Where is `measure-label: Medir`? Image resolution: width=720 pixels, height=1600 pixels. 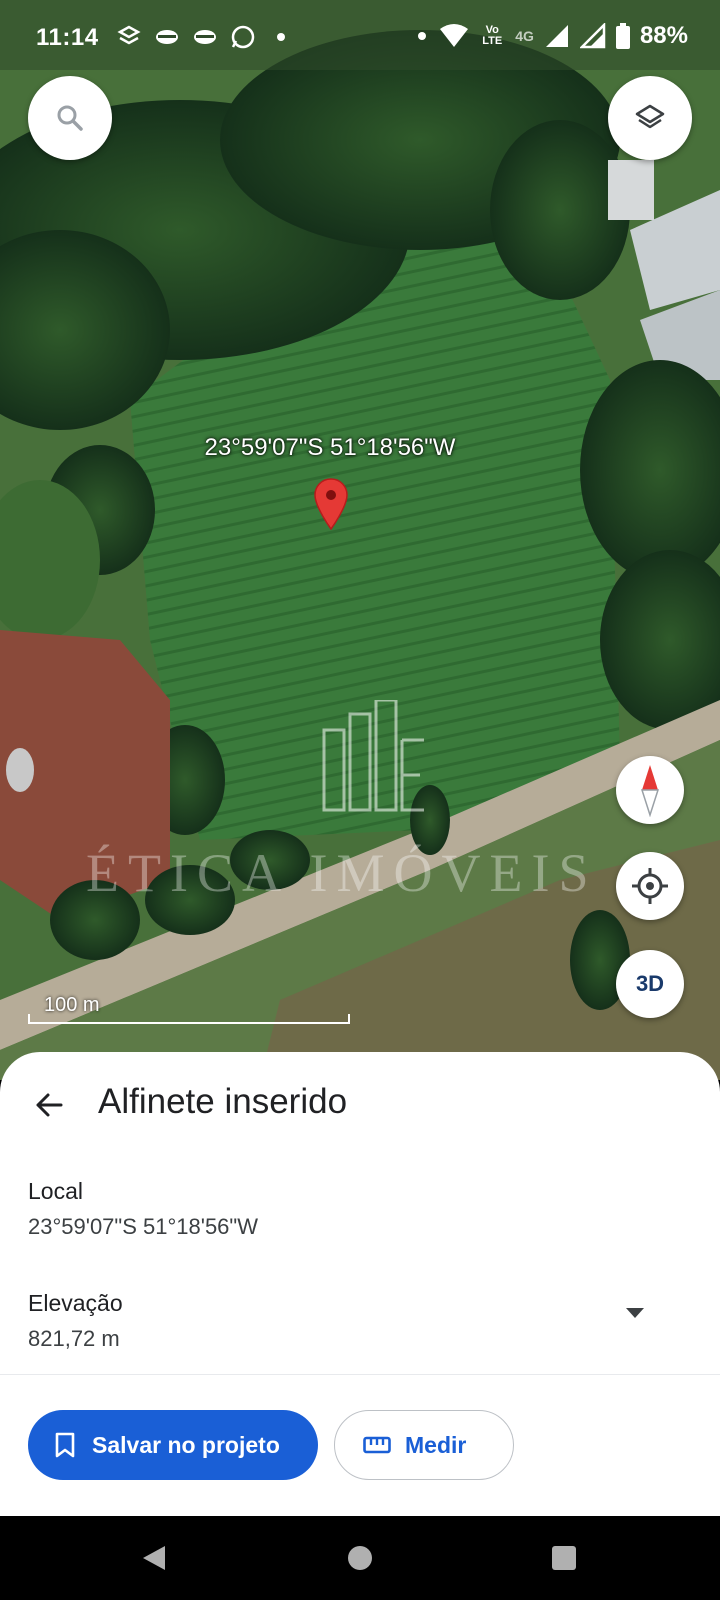
measure-label: Medir is located at coordinates (436, 1444).